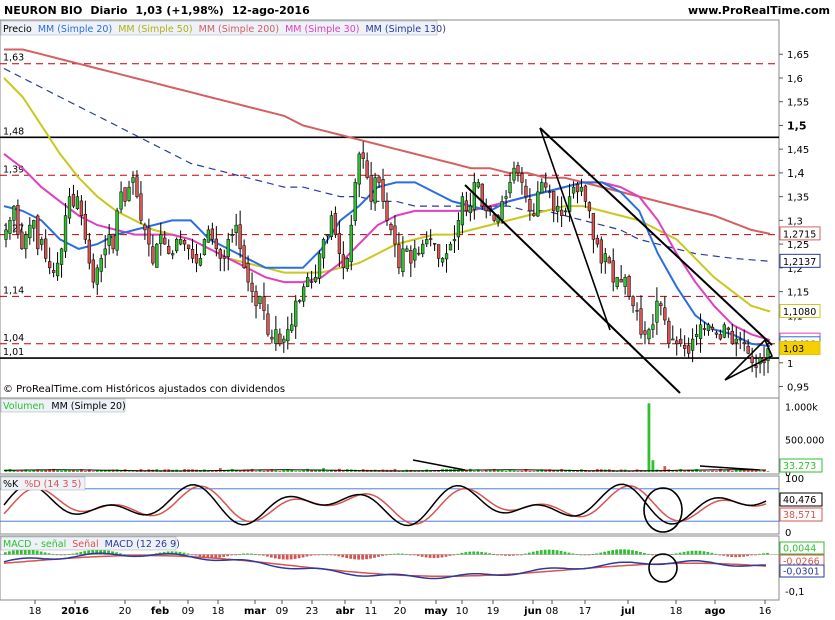 The height and width of the screenshot is (620, 835). I want to click on right-price-text: 1,1080, so click(799, 312).